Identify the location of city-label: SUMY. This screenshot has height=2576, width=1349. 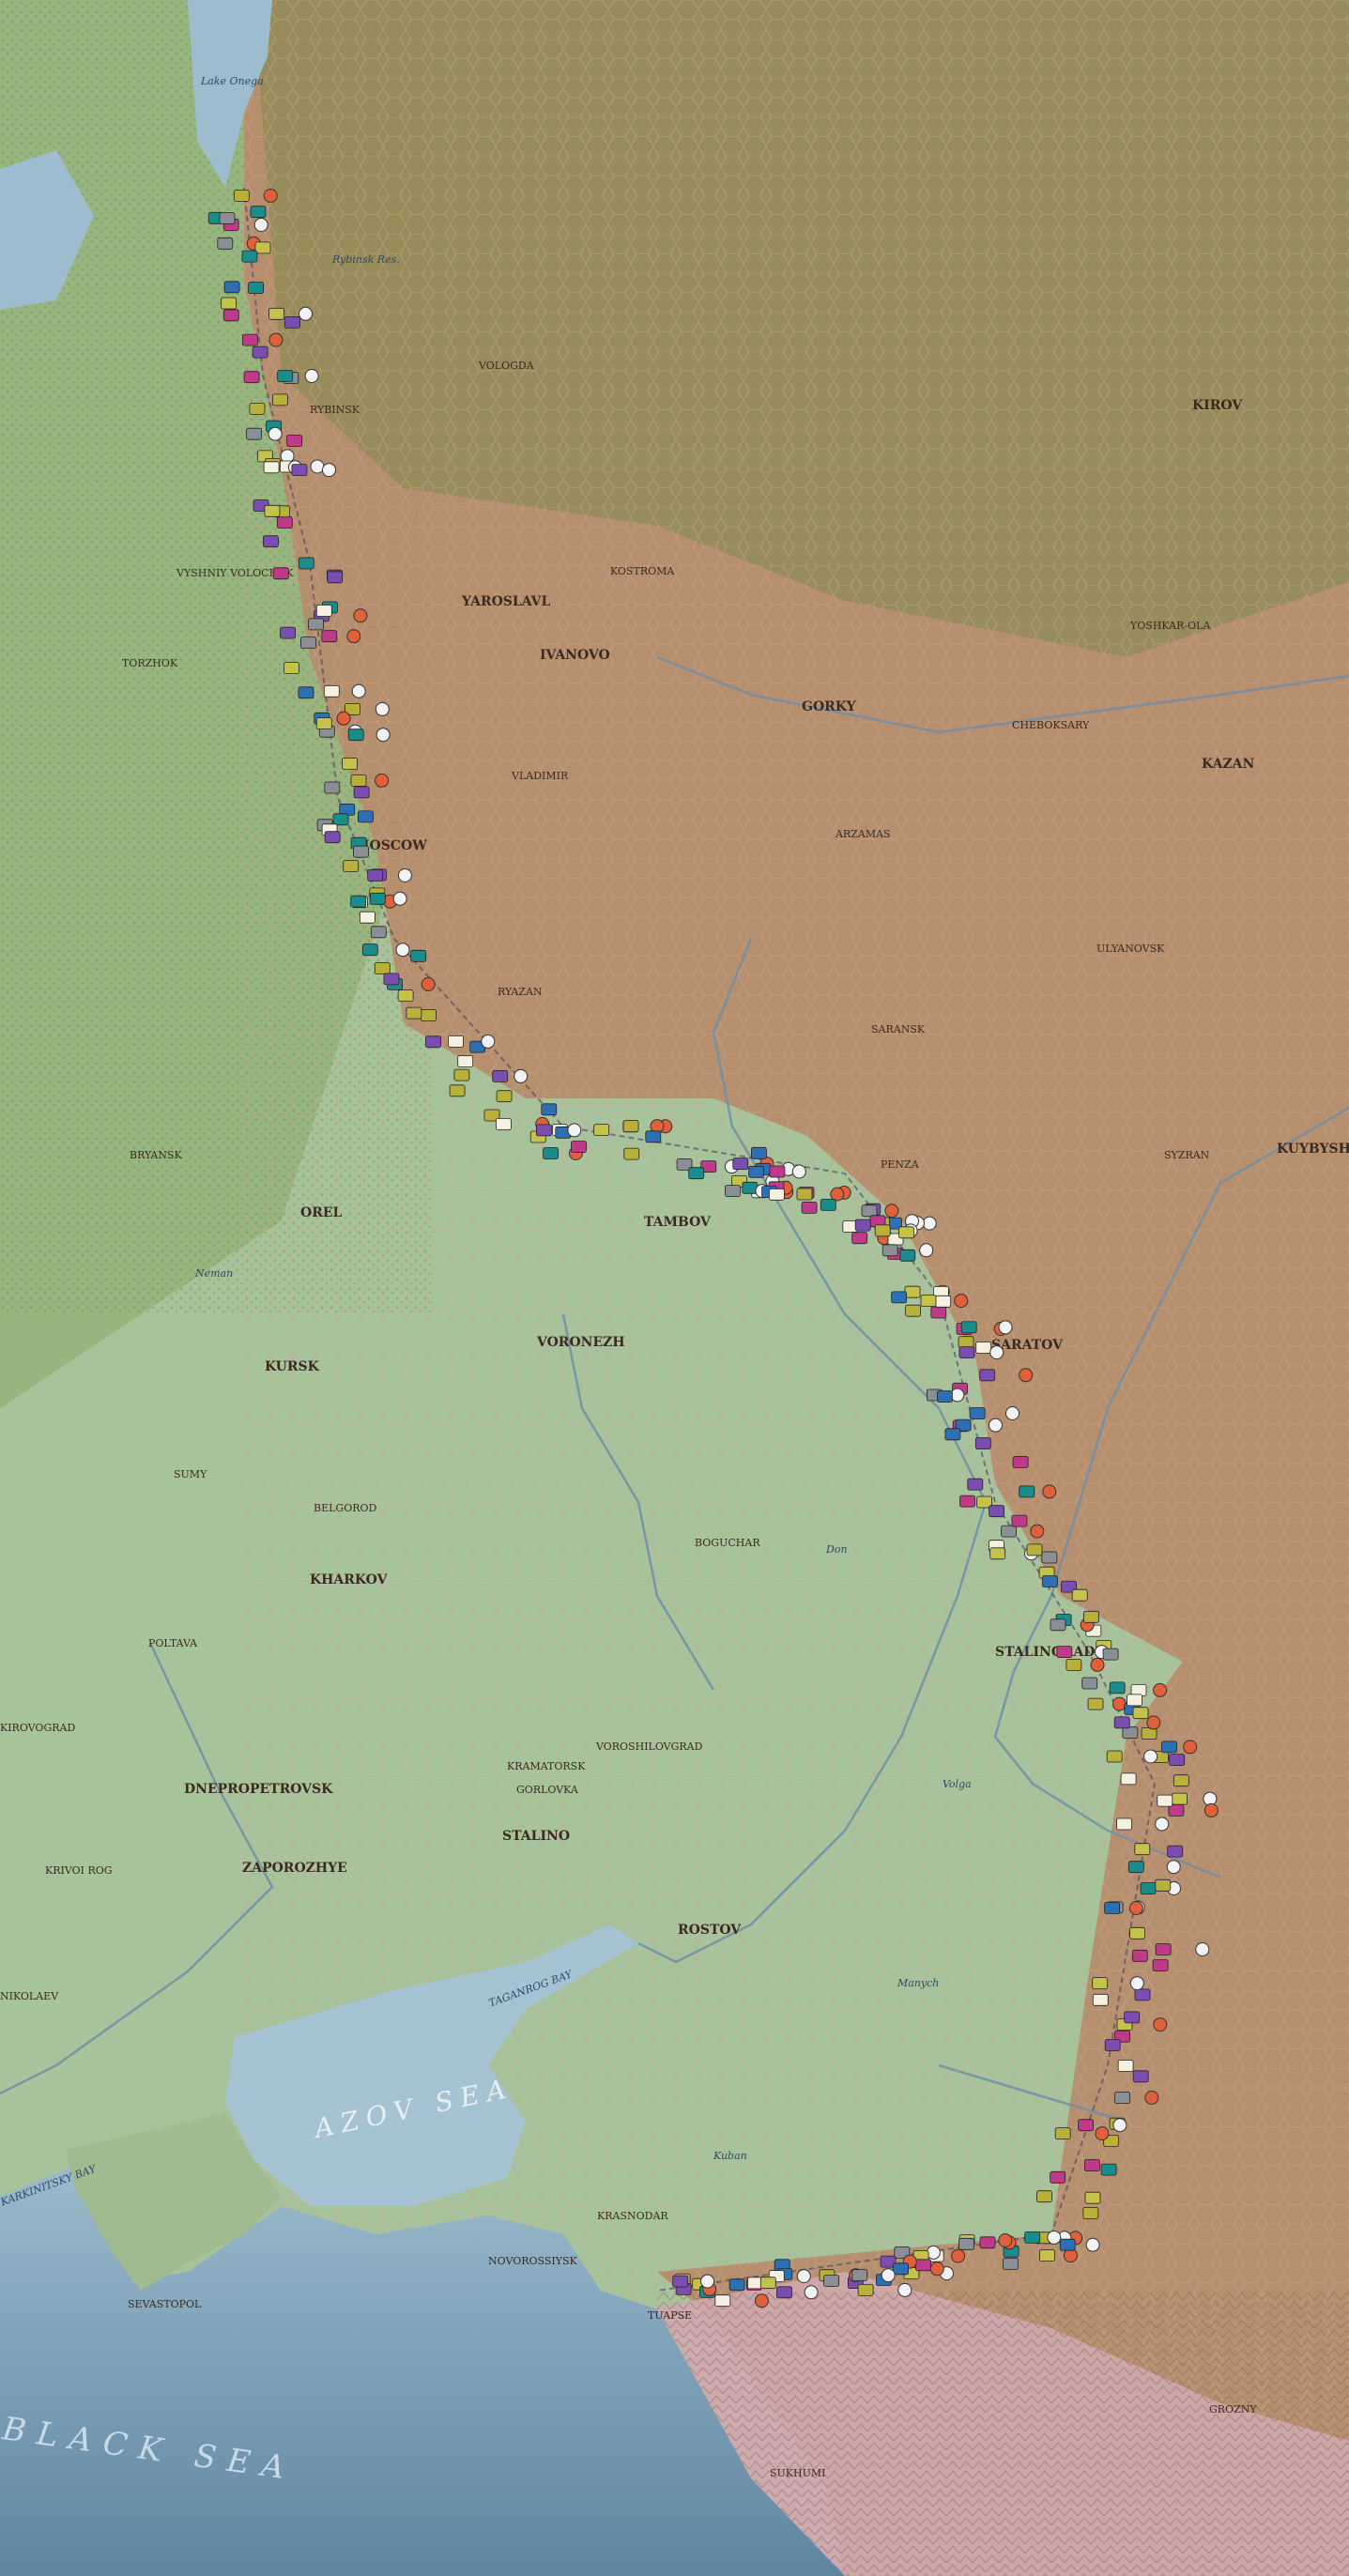
(190, 1474).